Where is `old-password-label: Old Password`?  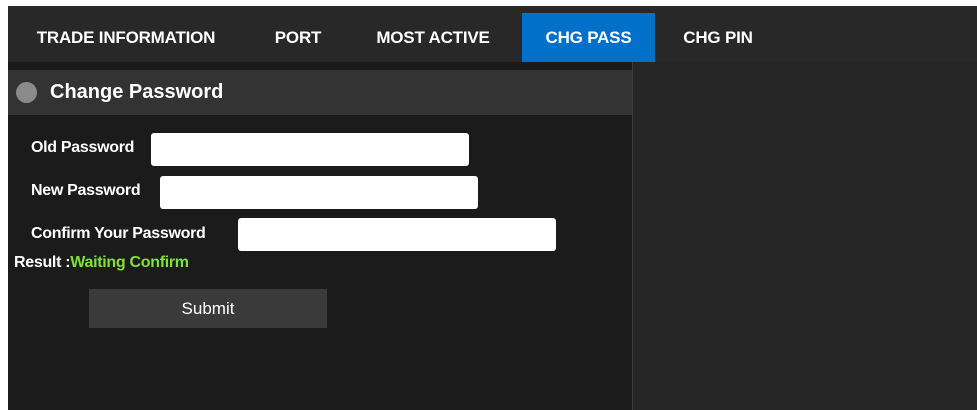 old-password-label: Old Password is located at coordinates (83, 147).